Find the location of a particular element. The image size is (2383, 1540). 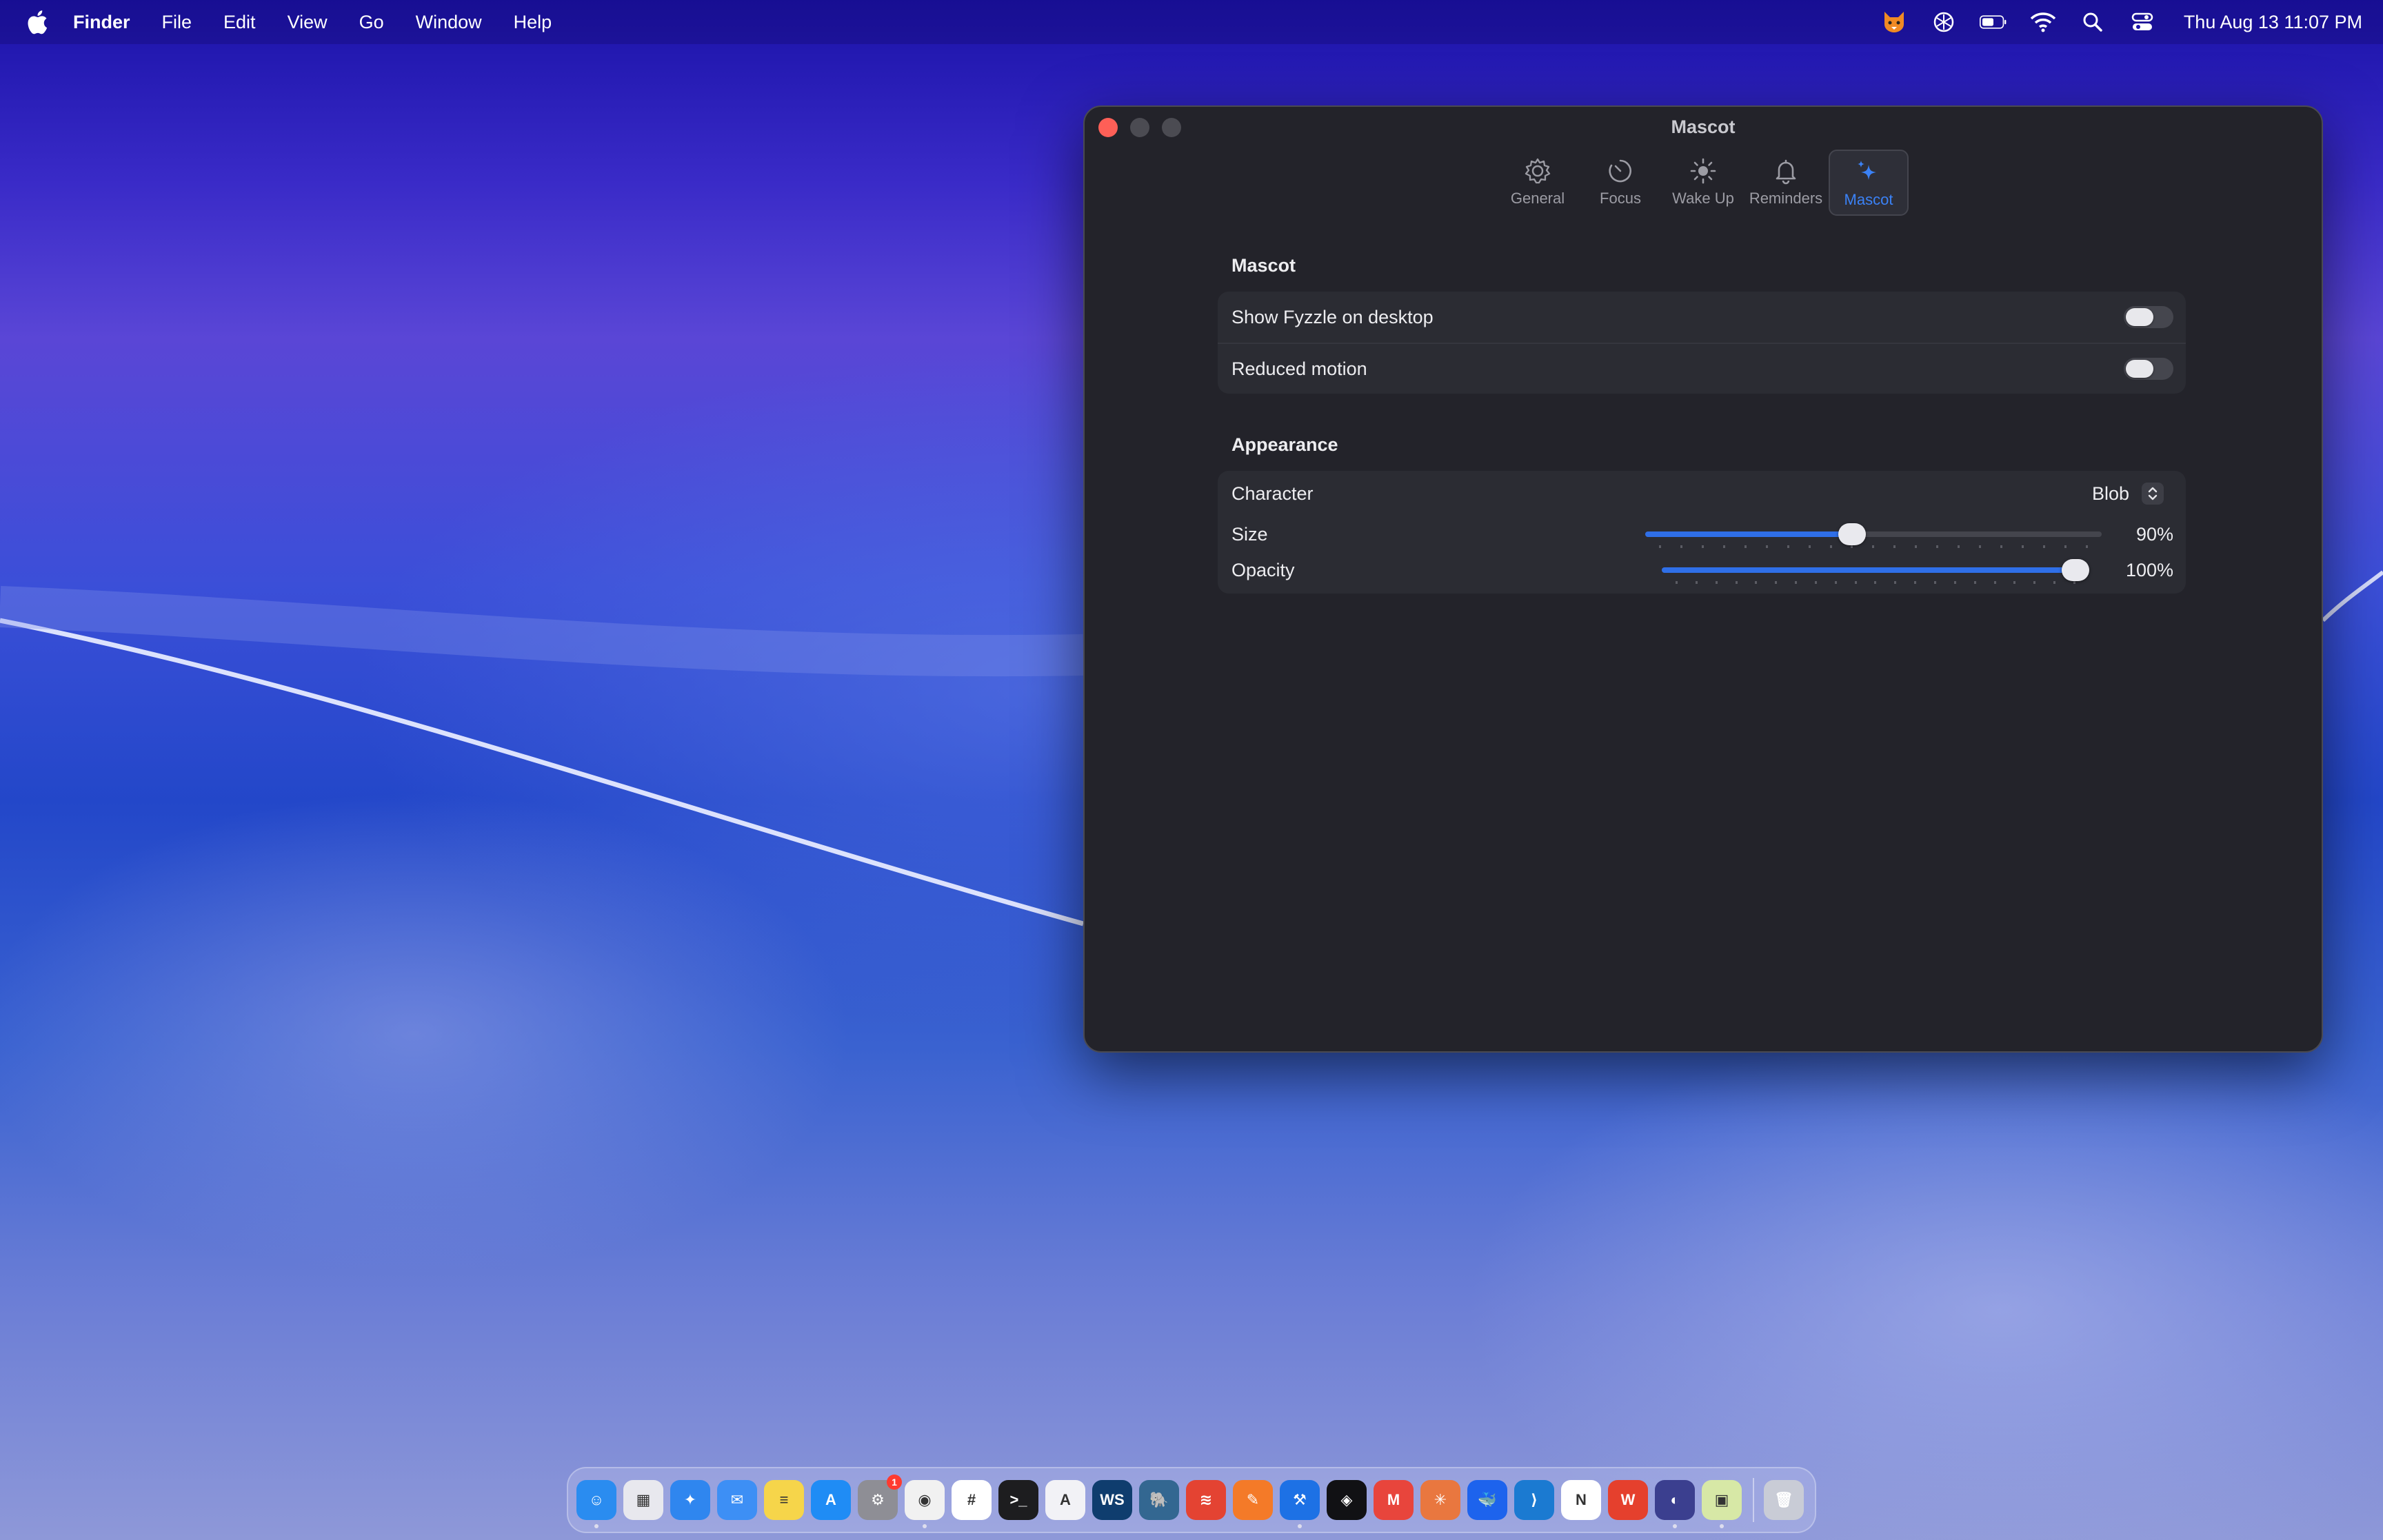

notification-badge: 1 is located at coordinates (894, 1483).